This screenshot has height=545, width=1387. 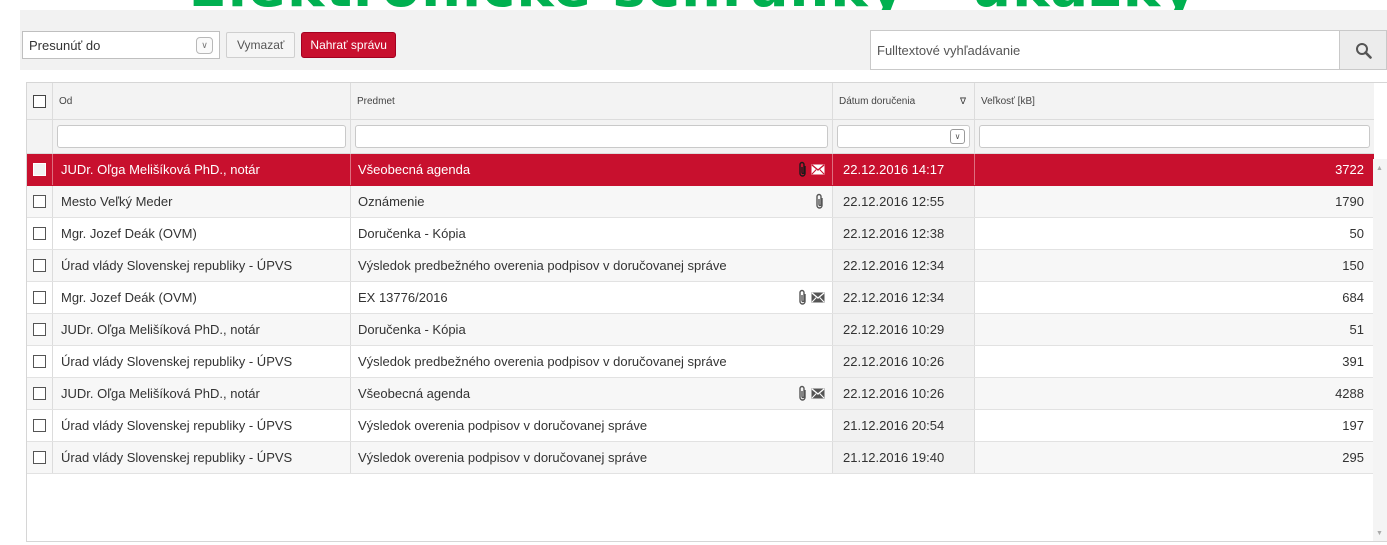 What do you see at coordinates (1174, 136) in the screenshot?
I see `filter-size-input` at bounding box center [1174, 136].